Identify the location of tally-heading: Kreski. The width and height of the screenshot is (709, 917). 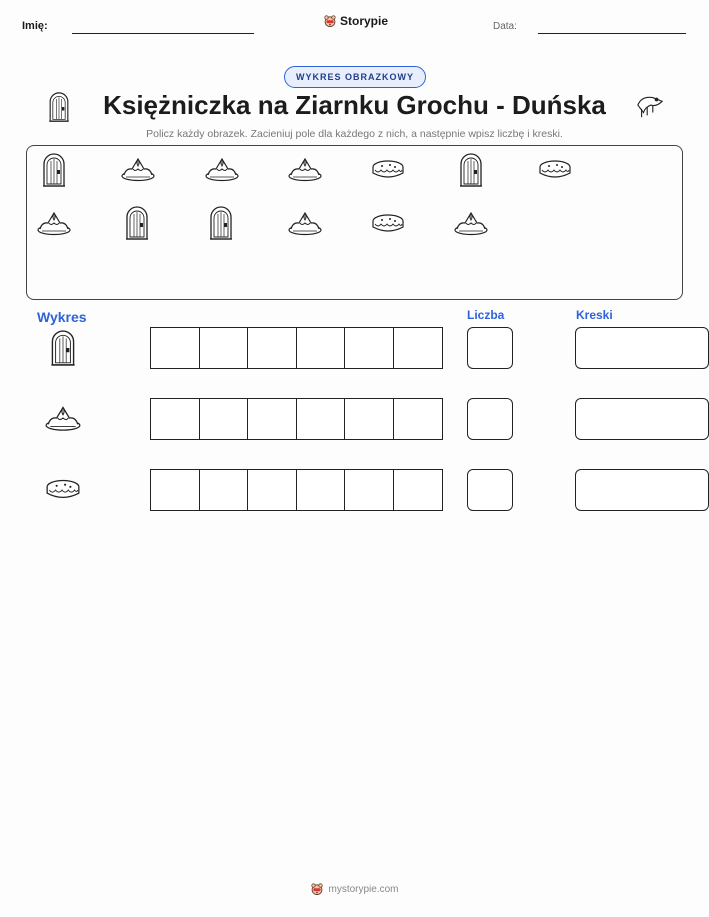
(594, 315).